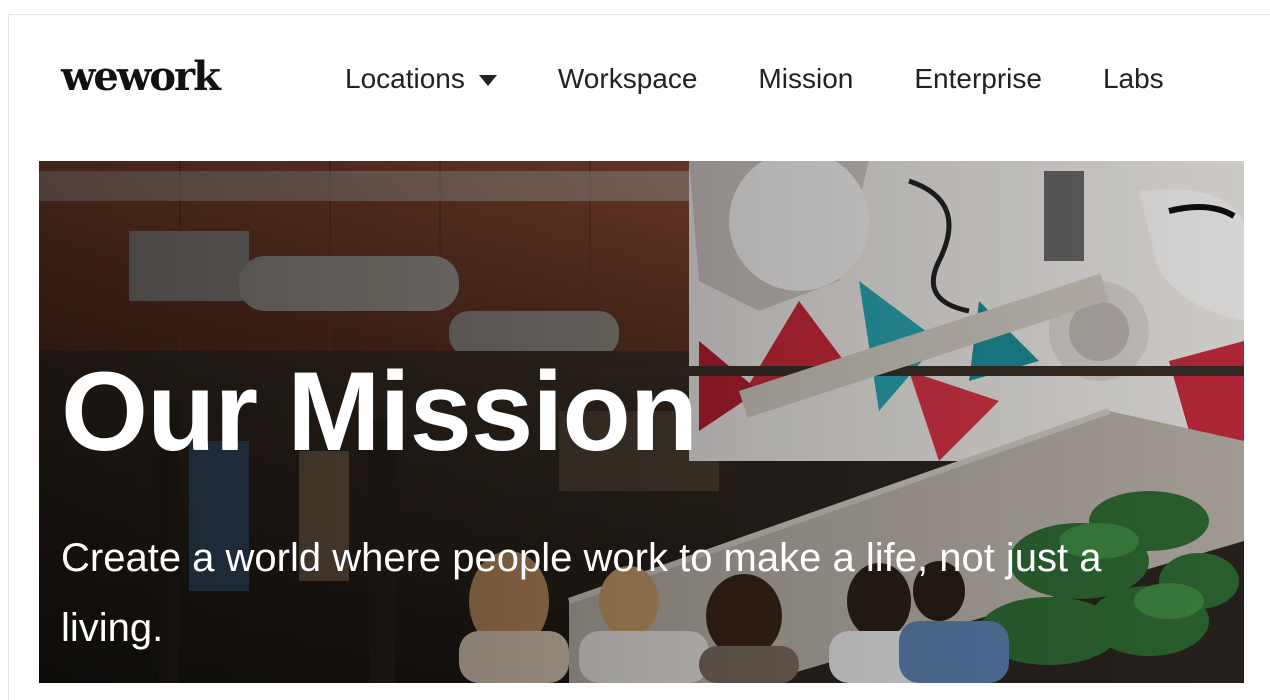  What do you see at coordinates (379, 411) in the screenshot?
I see `hero-title: Our Mission` at bounding box center [379, 411].